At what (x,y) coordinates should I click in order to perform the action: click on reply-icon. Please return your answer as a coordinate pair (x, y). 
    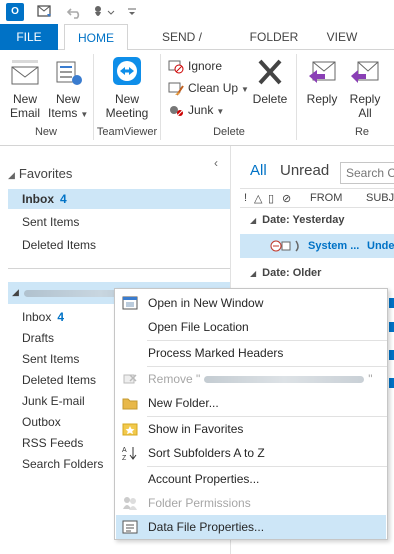
    Looking at the image, I should click on (322, 72).